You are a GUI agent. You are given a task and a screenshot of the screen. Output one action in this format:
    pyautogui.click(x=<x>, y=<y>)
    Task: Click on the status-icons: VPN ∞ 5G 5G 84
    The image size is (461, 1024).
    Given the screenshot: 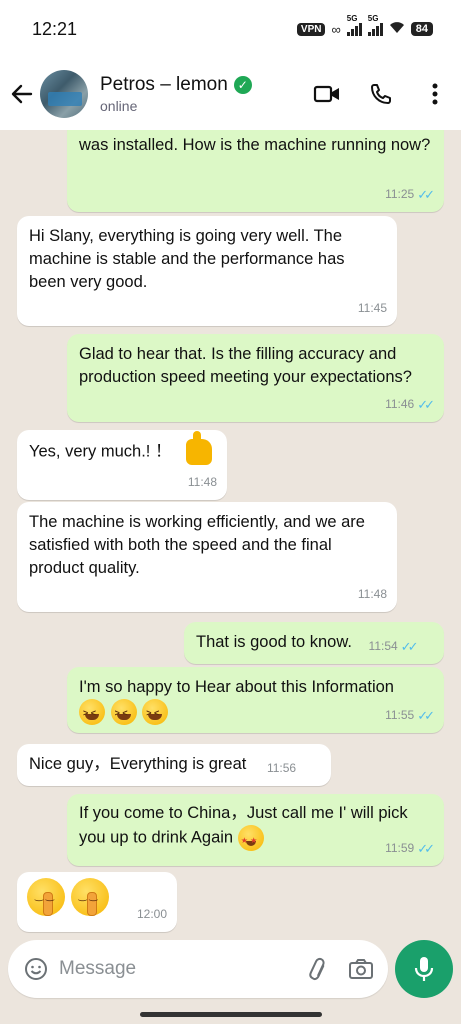 What is the action you would take?
    pyautogui.click(x=364, y=25)
    